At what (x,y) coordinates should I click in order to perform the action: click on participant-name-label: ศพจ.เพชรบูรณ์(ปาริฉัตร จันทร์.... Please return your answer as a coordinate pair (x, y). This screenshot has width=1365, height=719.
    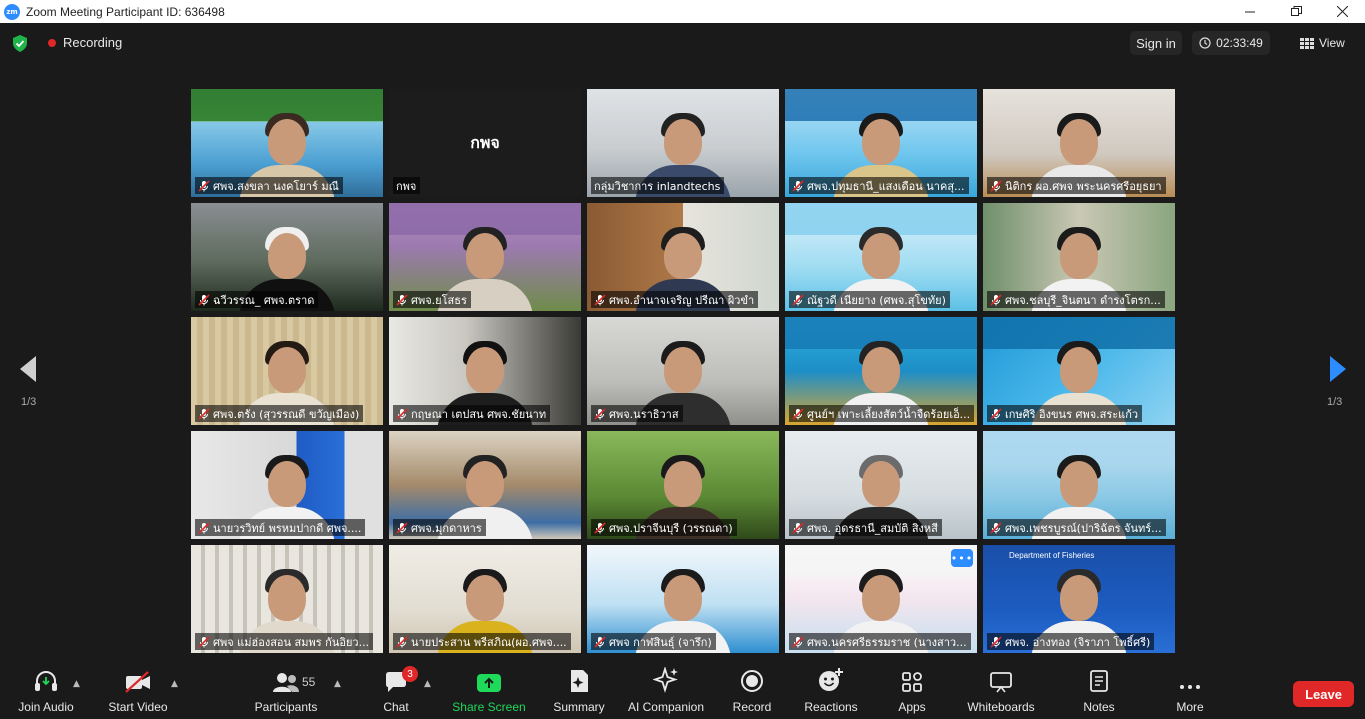
    Looking at the image, I should click on (1076, 527).